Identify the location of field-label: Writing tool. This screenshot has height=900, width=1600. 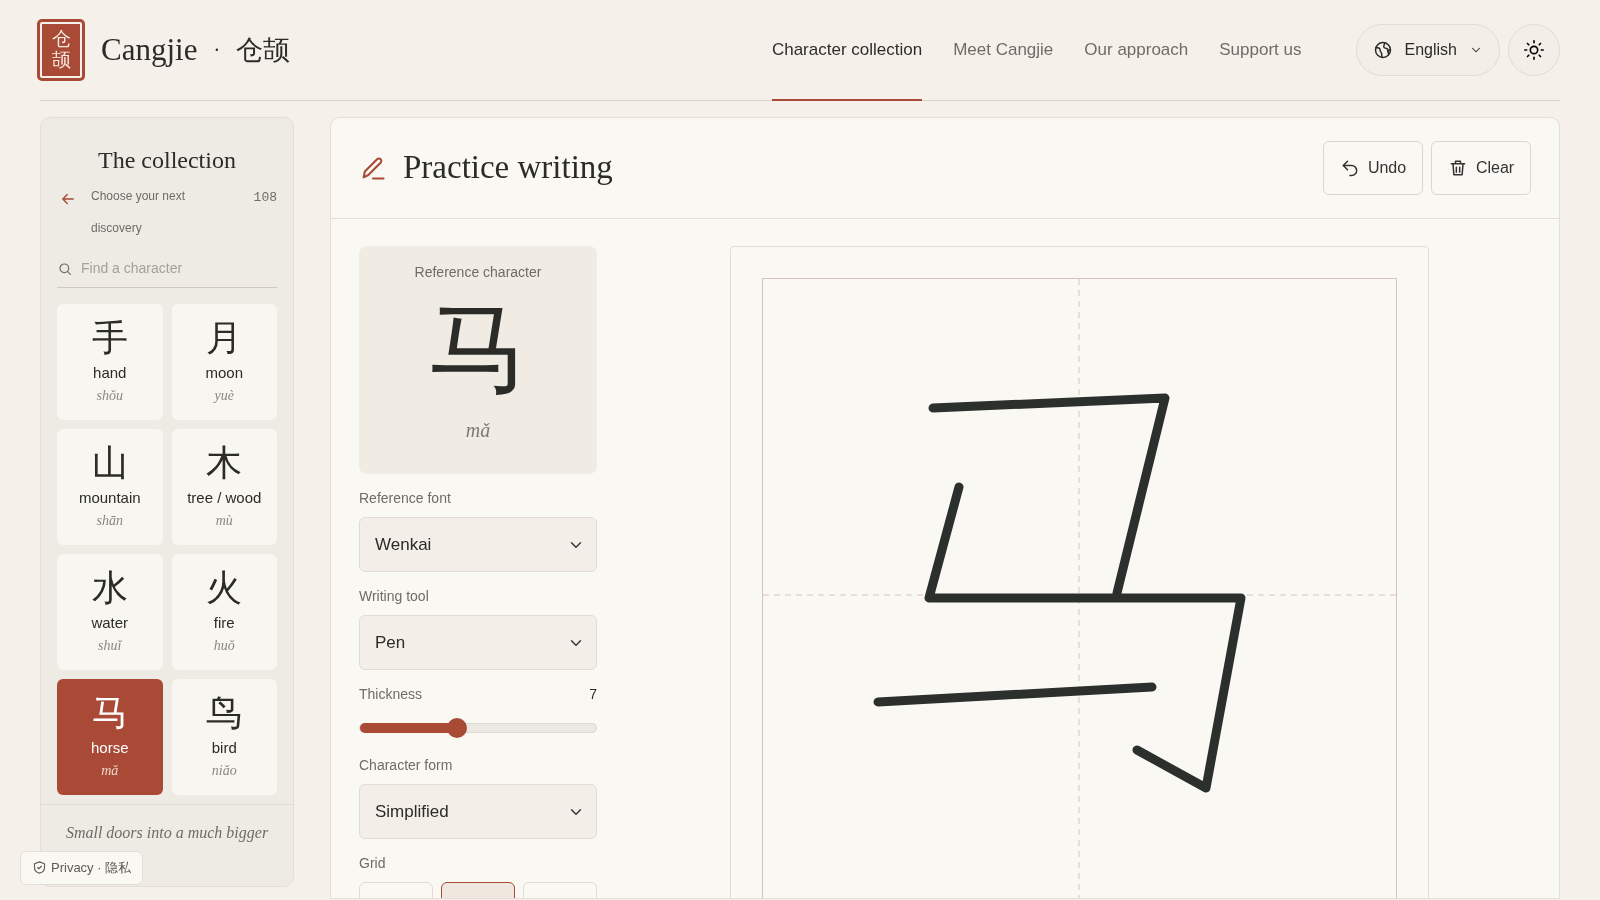
(394, 596).